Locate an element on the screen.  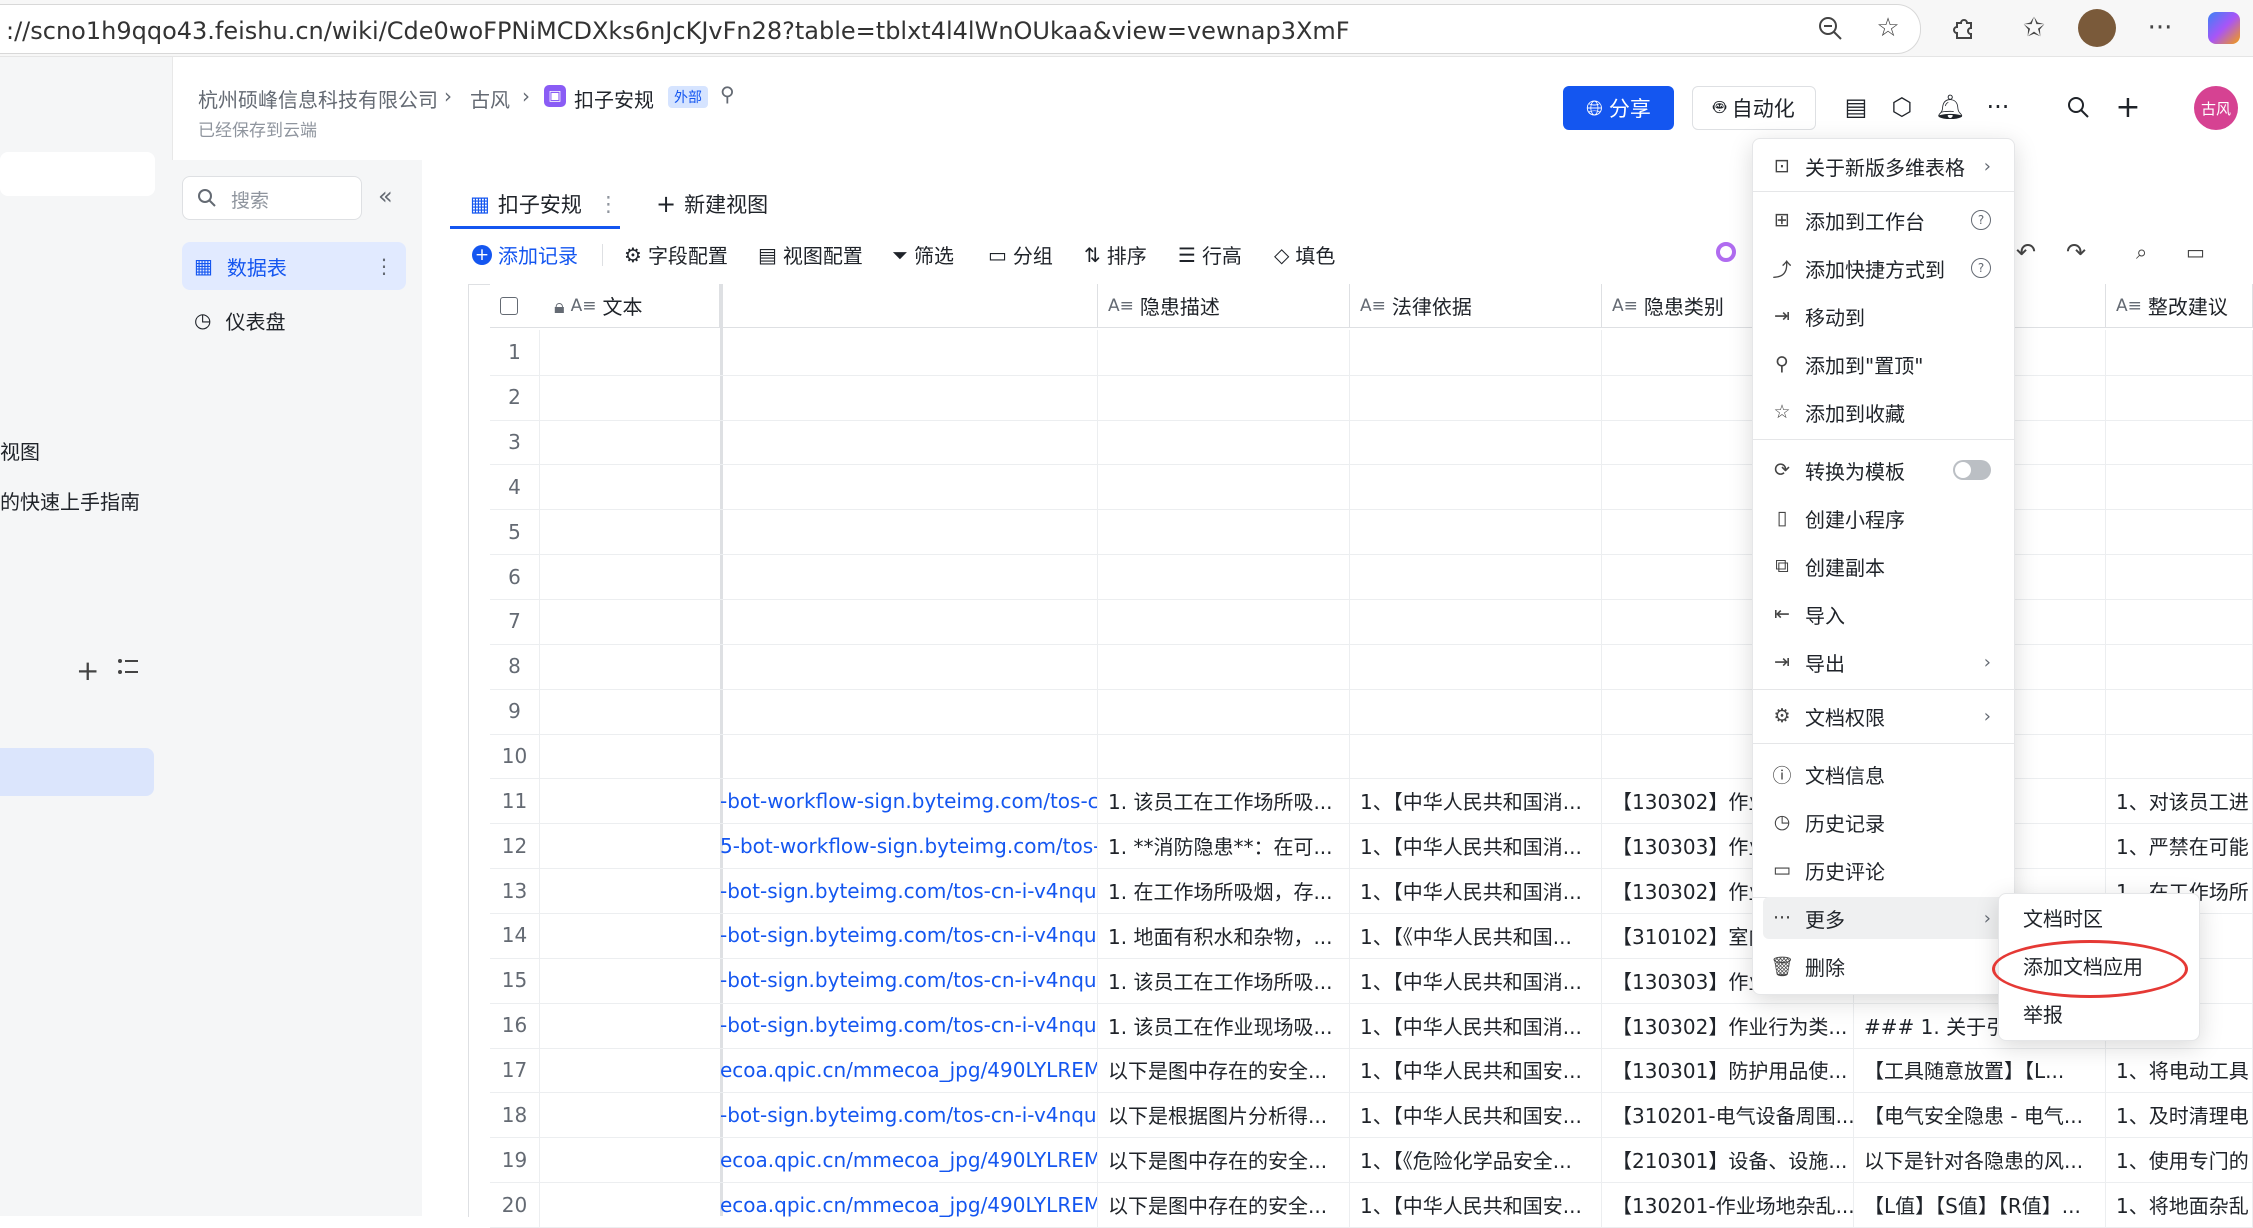
column-header-legal-basis: A≡ 法律依据 is located at coordinates (1476, 306).